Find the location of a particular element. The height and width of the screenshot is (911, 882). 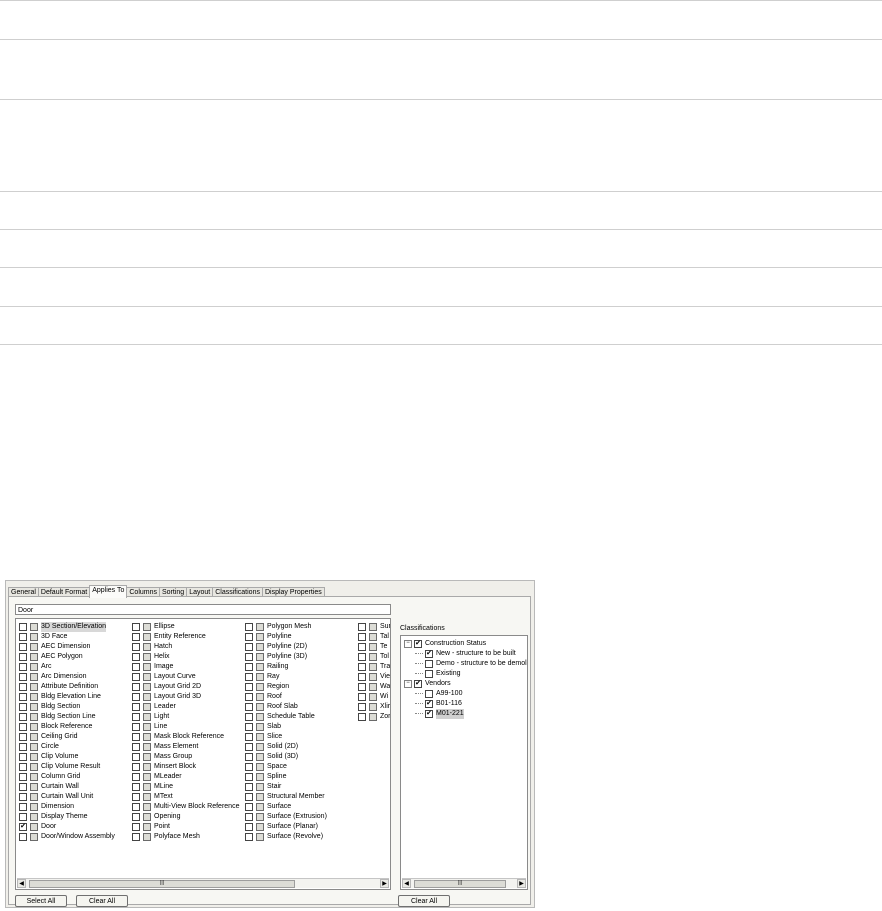

object-type-item: Polyline (3D) is located at coordinates (301, 657).